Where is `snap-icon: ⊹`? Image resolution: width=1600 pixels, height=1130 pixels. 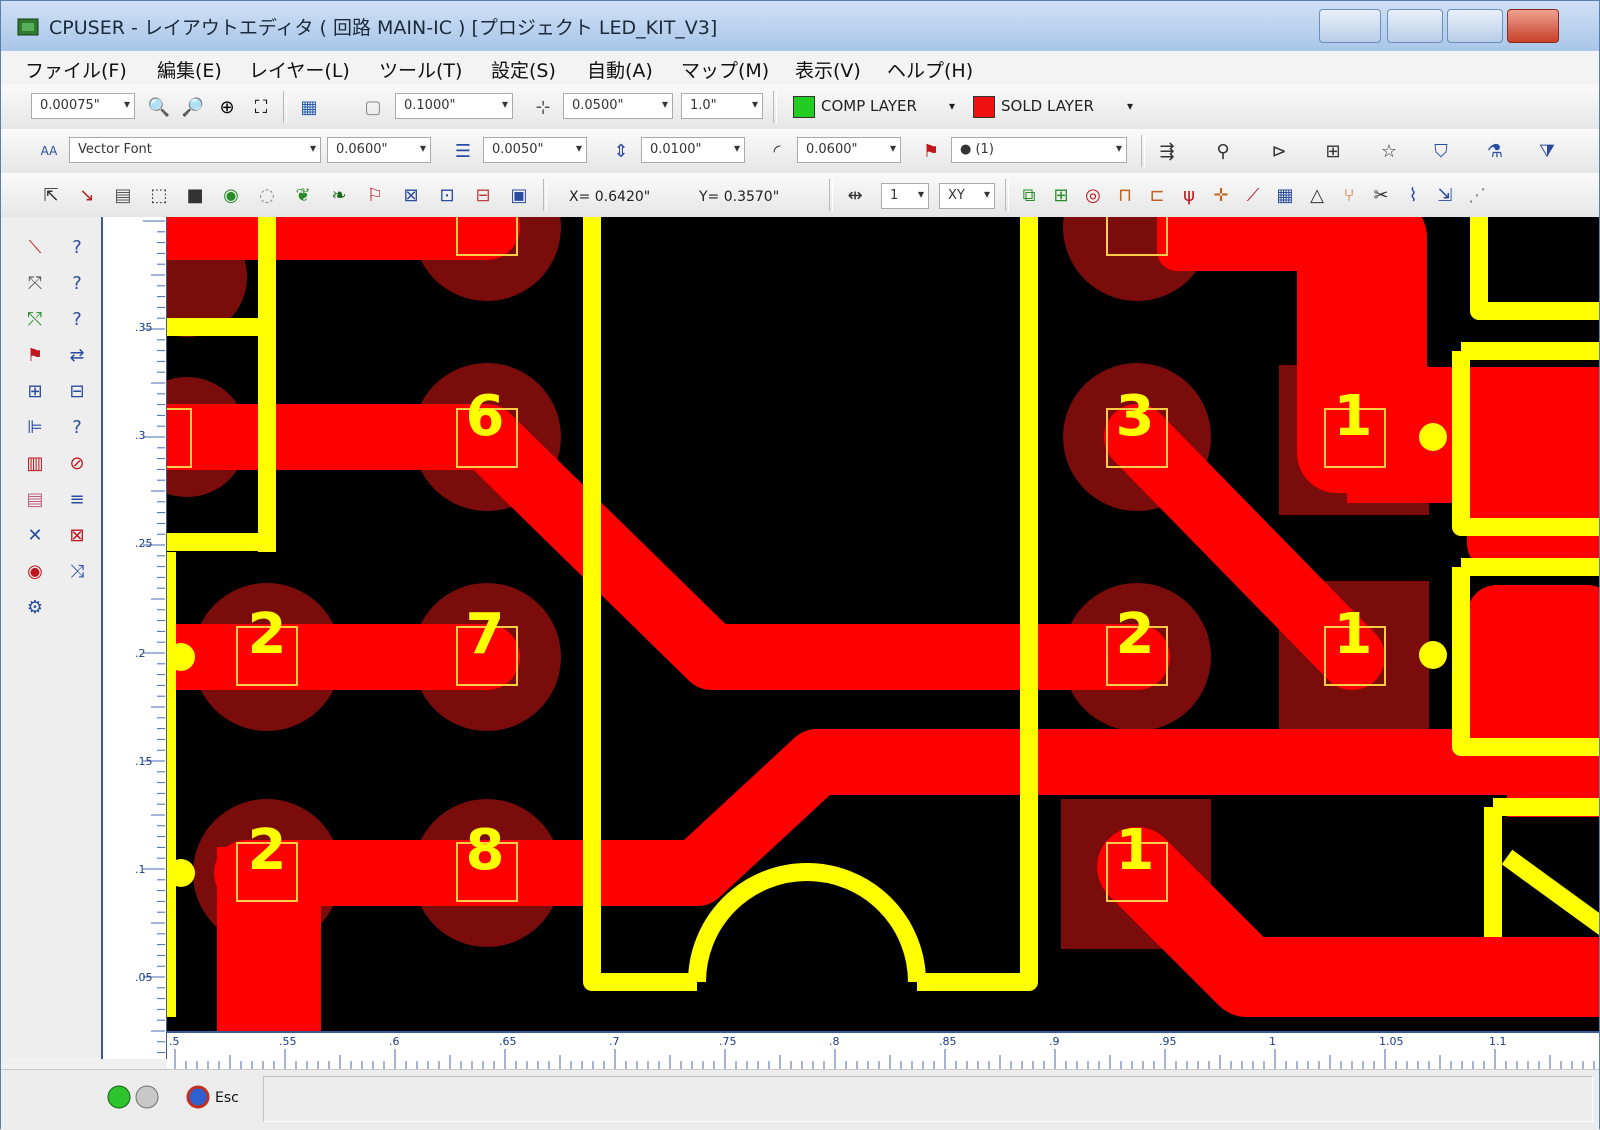
snap-icon: ⊹ is located at coordinates (543, 107).